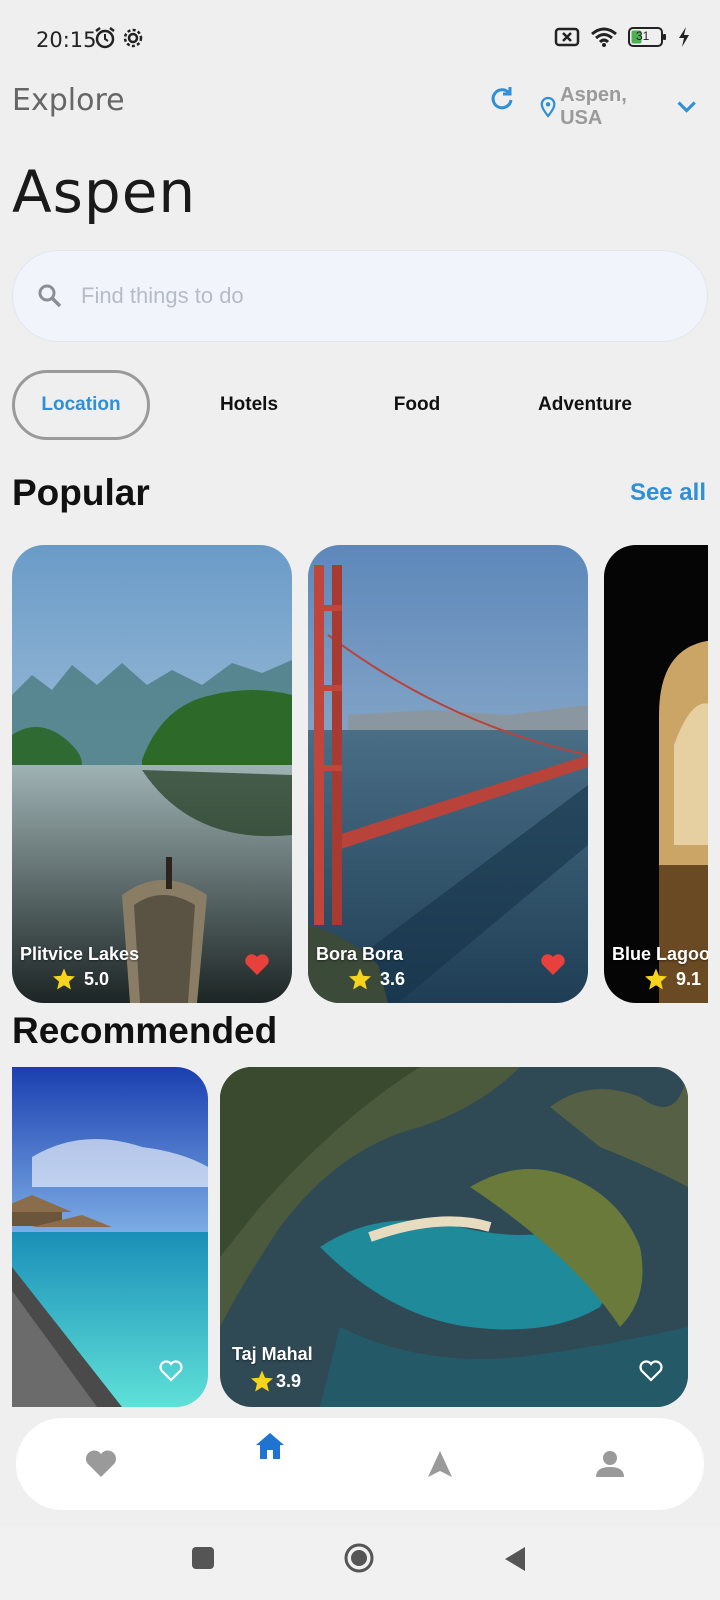 The width and height of the screenshot is (720, 1600). I want to click on heart-icon, so click(101, 1463).